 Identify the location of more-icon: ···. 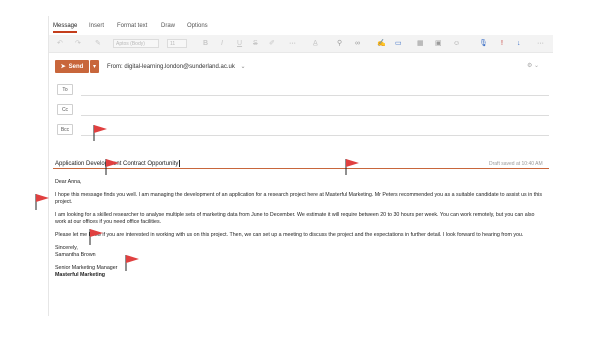
(292, 43).